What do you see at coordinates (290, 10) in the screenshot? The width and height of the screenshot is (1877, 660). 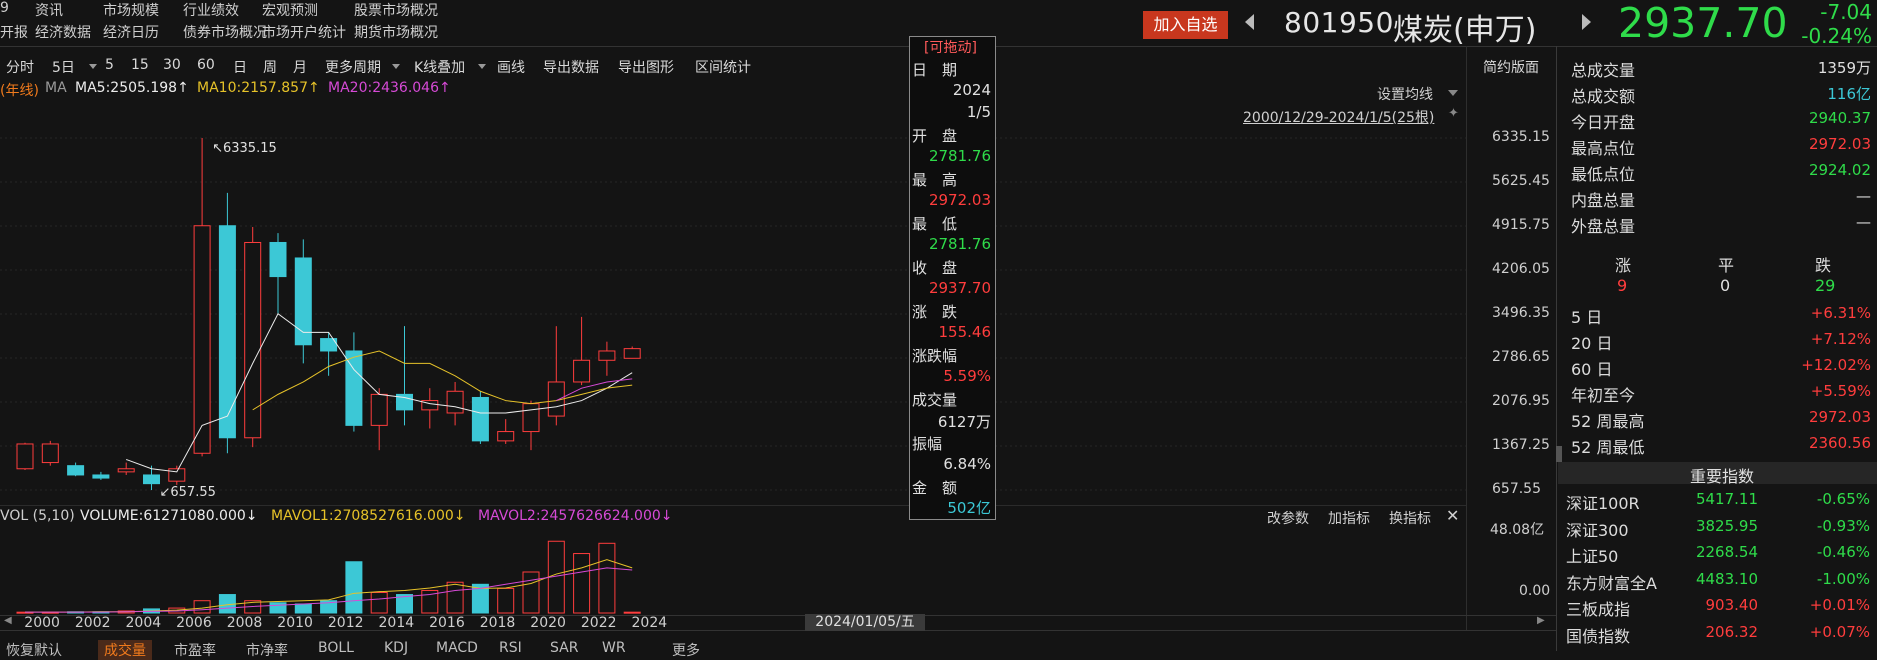 I see `topnav-item: 宏观预测` at bounding box center [290, 10].